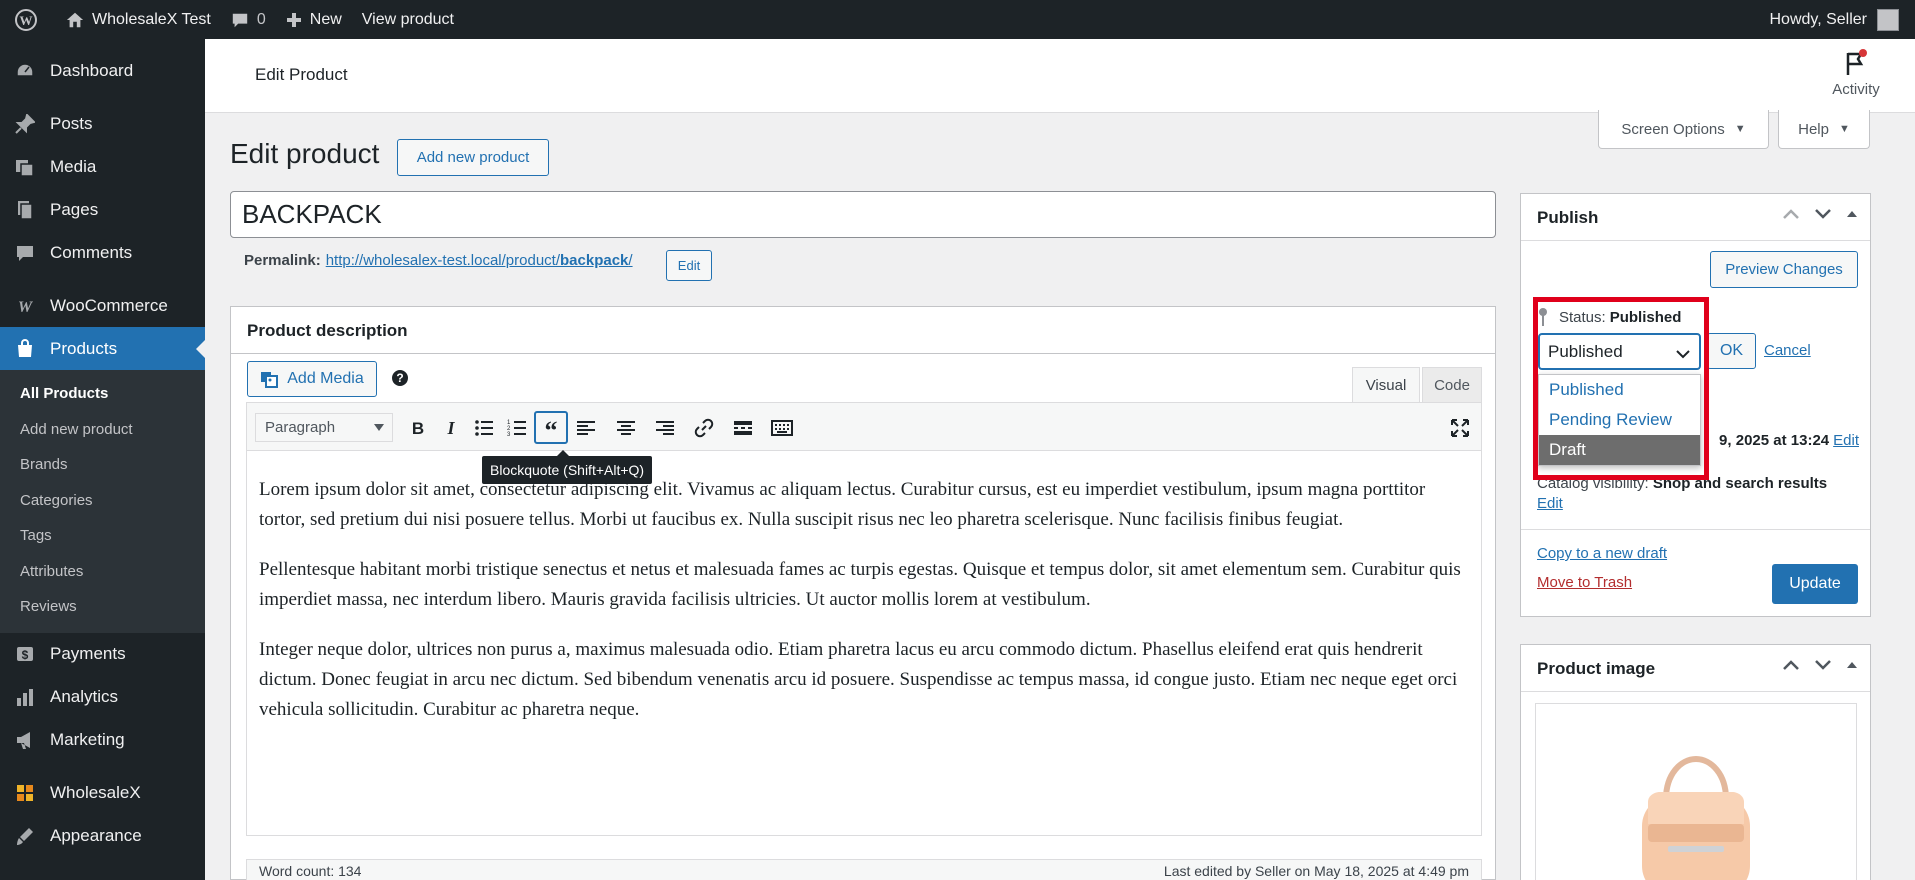 Image resolution: width=1915 pixels, height=880 pixels. I want to click on submenu-reviews: Reviews, so click(102, 607).